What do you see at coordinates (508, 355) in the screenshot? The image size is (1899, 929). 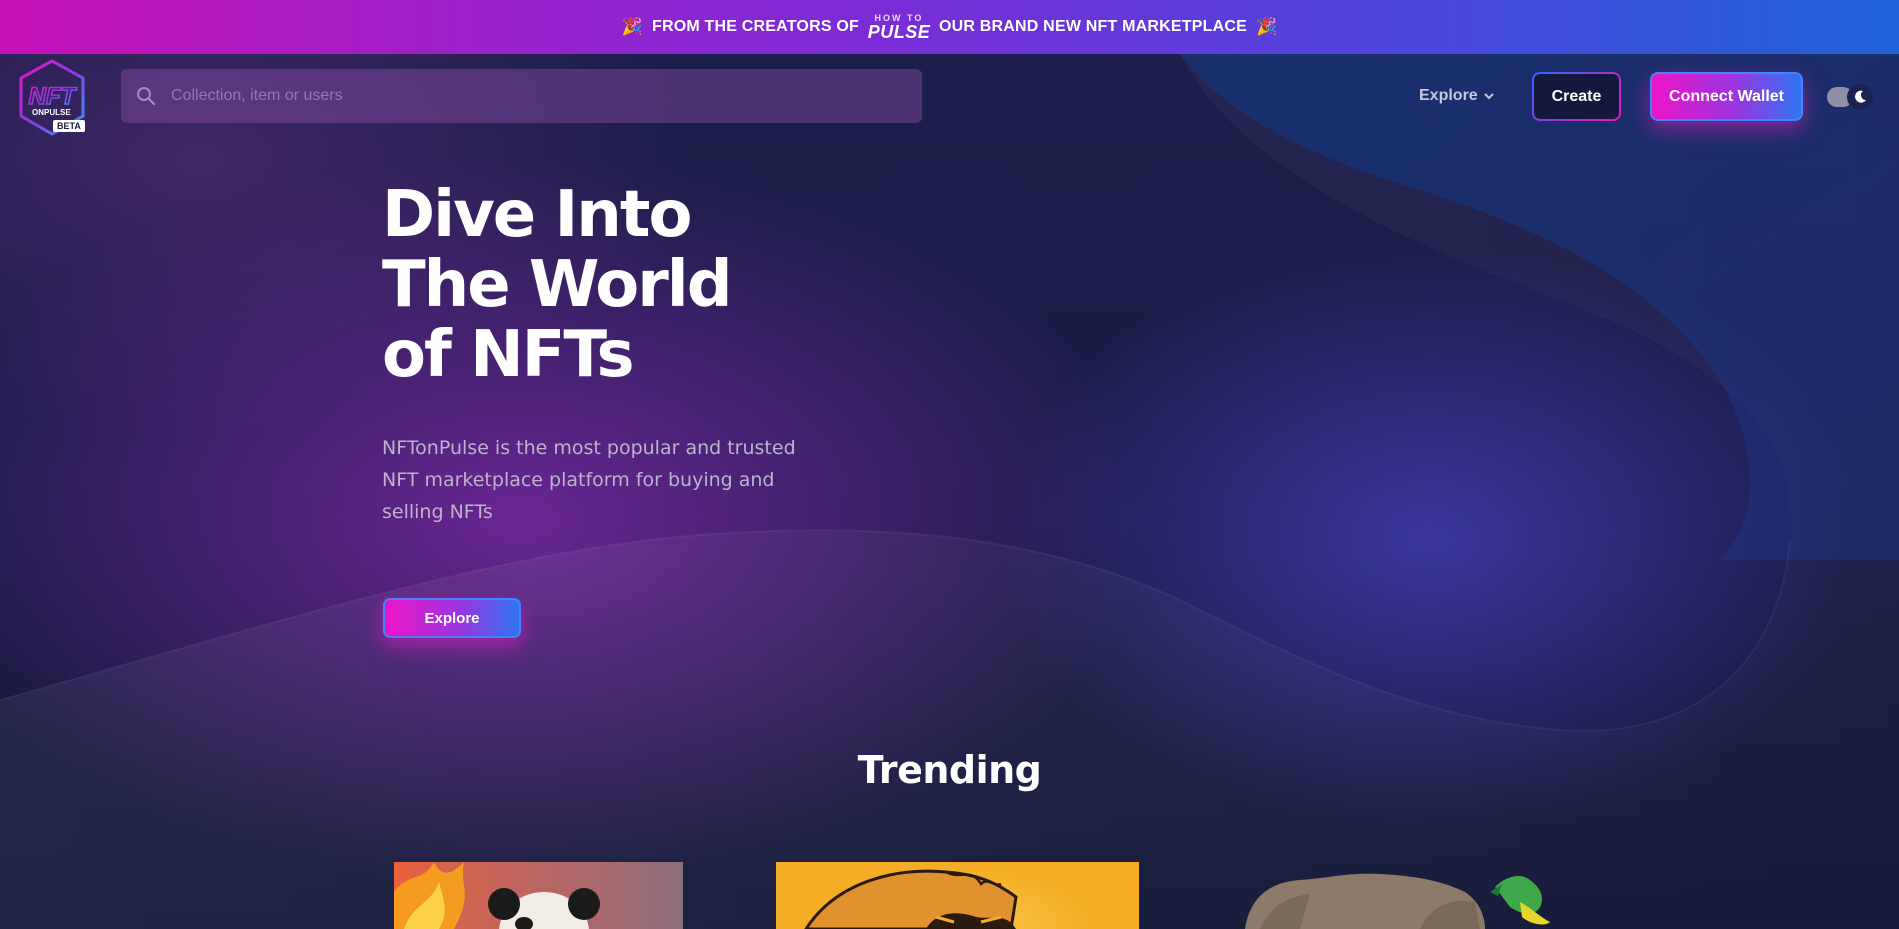 I see `hero-title-line-3: of NFTs` at bounding box center [508, 355].